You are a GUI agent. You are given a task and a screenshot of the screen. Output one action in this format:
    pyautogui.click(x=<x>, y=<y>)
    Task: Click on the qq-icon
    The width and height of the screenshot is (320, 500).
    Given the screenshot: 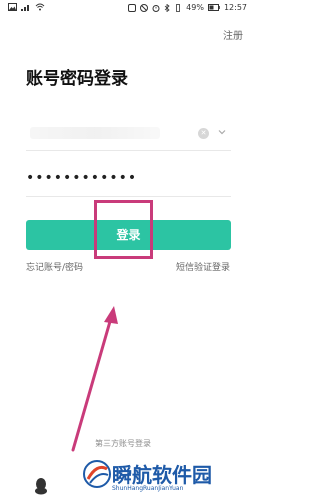 What is the action you would take?
    pyautogui.click(x=41, y=486)
    